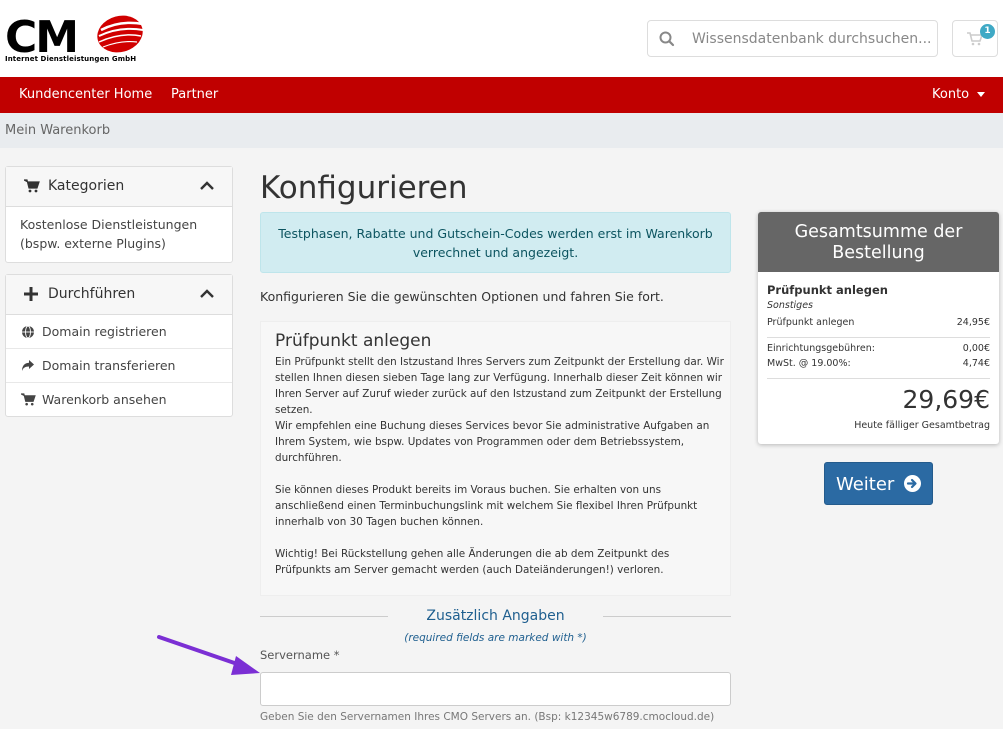 The height and width of the screenshot is (729, 1003). I want to click on share-arrow-icon, so click(28, 365).